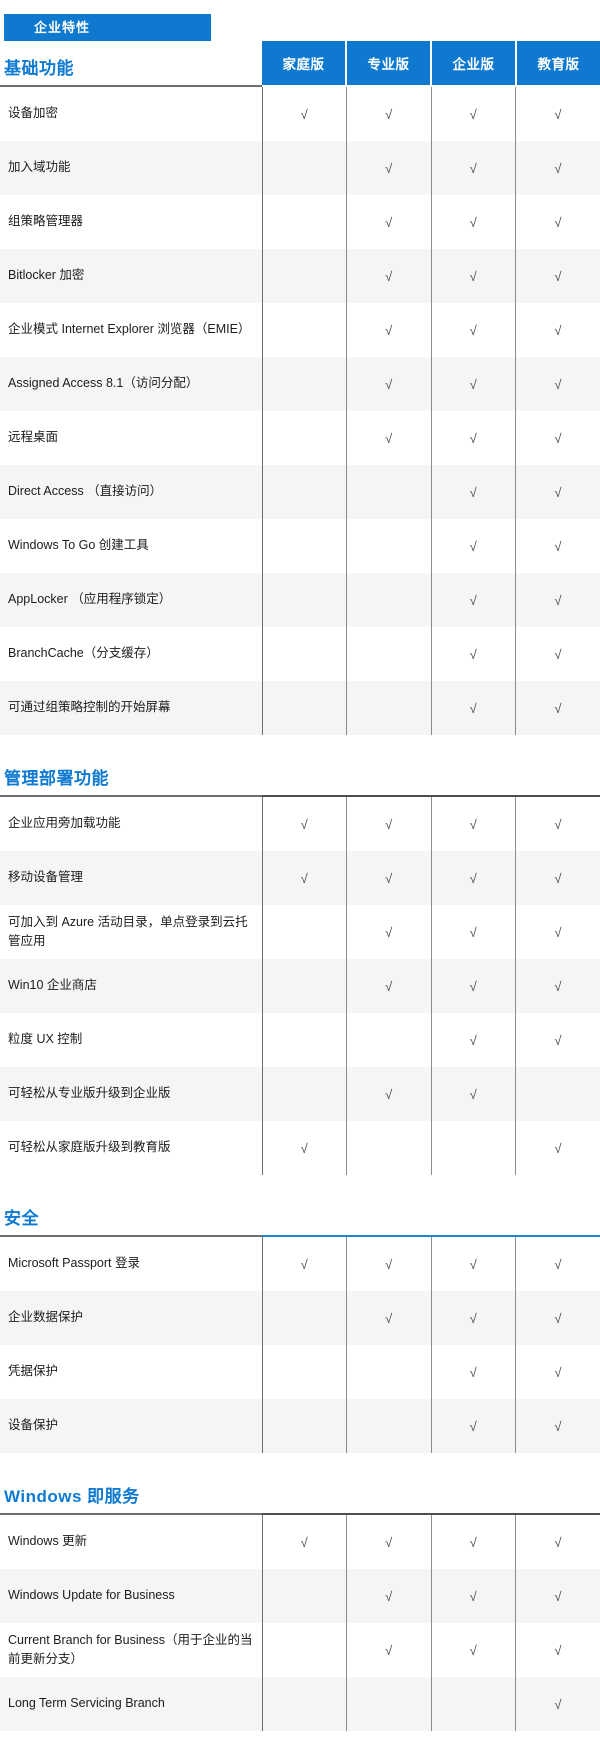 Image resolution: width=600 pixels, height=1747 pixels. Describe the element at coordinates (300, 330) in the screenshot. I see `table-row: 企业模式 Internet Explorer 浏览器（EMIE）√√√` at that location.